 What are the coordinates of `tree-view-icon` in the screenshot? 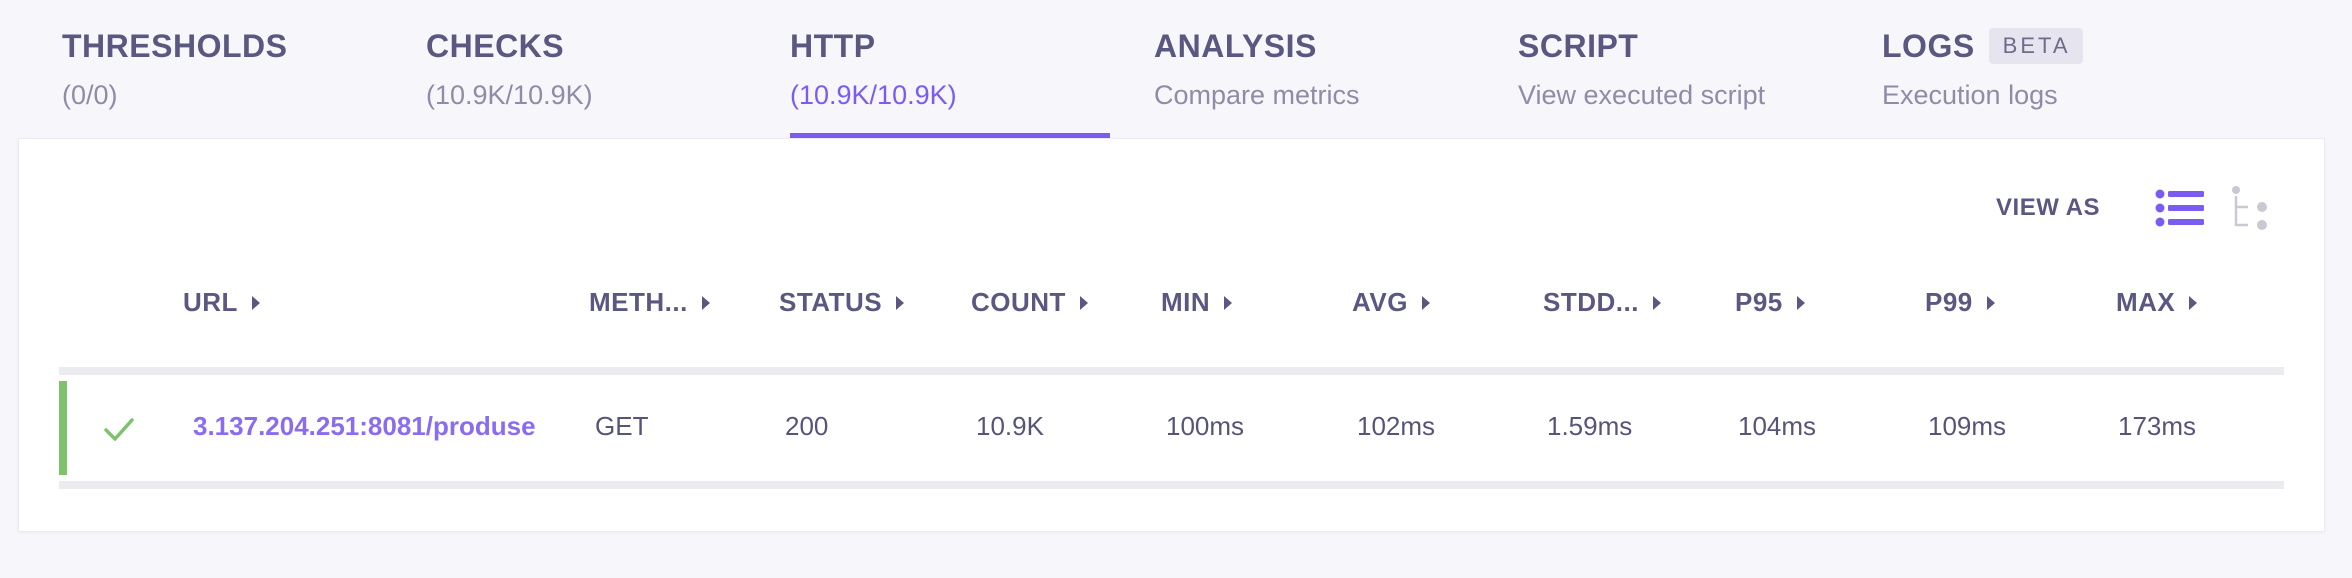 It's located at (2249, 208).